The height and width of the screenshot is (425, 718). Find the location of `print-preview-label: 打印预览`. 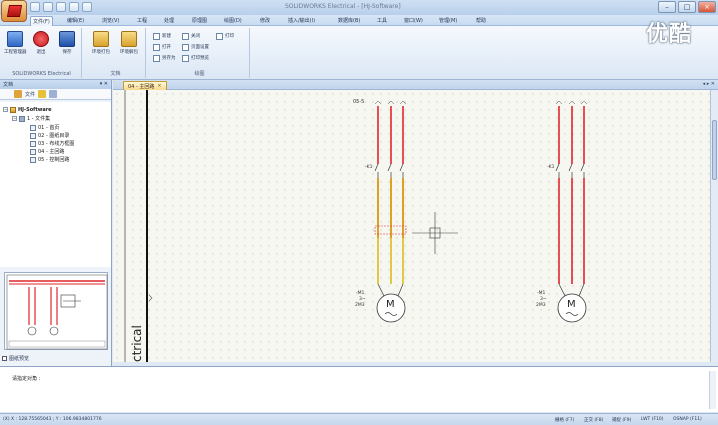

print-preview-label: 打印预览 is located at coordinates (200, 58).